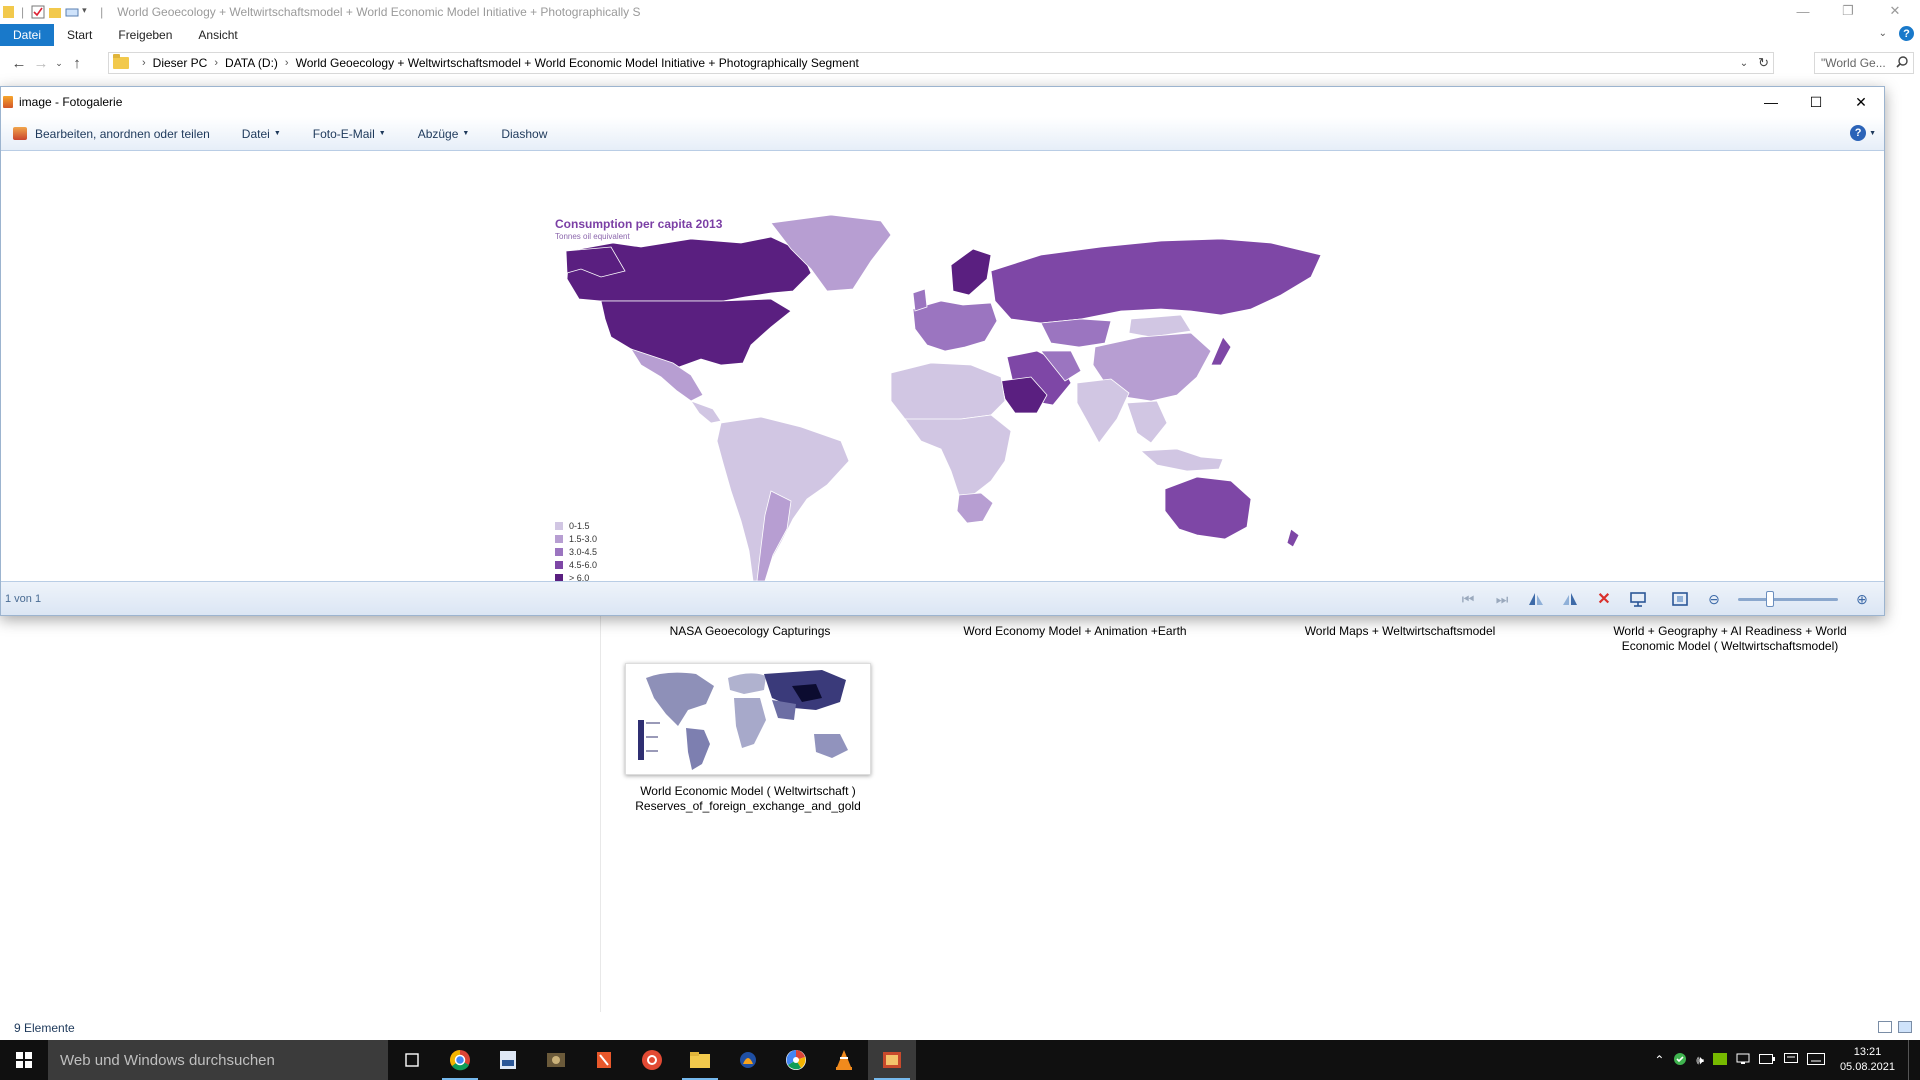  Describe the element at coordinates (218, 1060) in the screenshot. I see `taskbar-search-input: Web und Windows durchsuchen` at that location.